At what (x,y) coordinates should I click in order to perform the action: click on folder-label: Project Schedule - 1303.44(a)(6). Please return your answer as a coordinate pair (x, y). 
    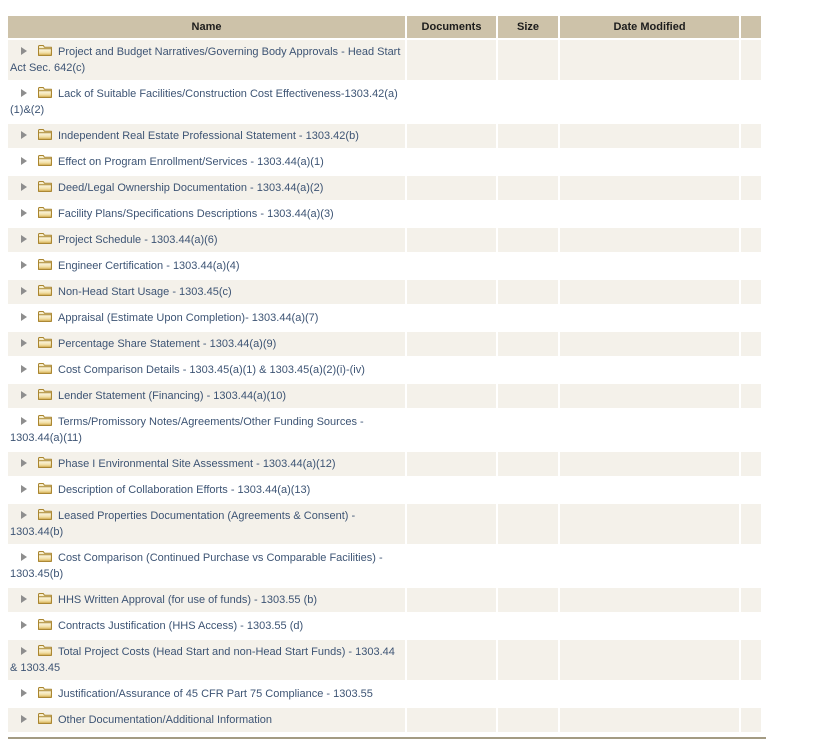
    Looking at the image, I should click on (138, 240).